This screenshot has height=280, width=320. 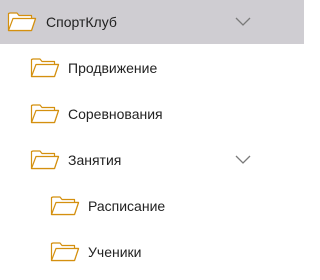 What do you see at coordinates (113, 68) in the screenshot?
I see `tree-node-label: Продвижение` at bounding box center [113, 68].